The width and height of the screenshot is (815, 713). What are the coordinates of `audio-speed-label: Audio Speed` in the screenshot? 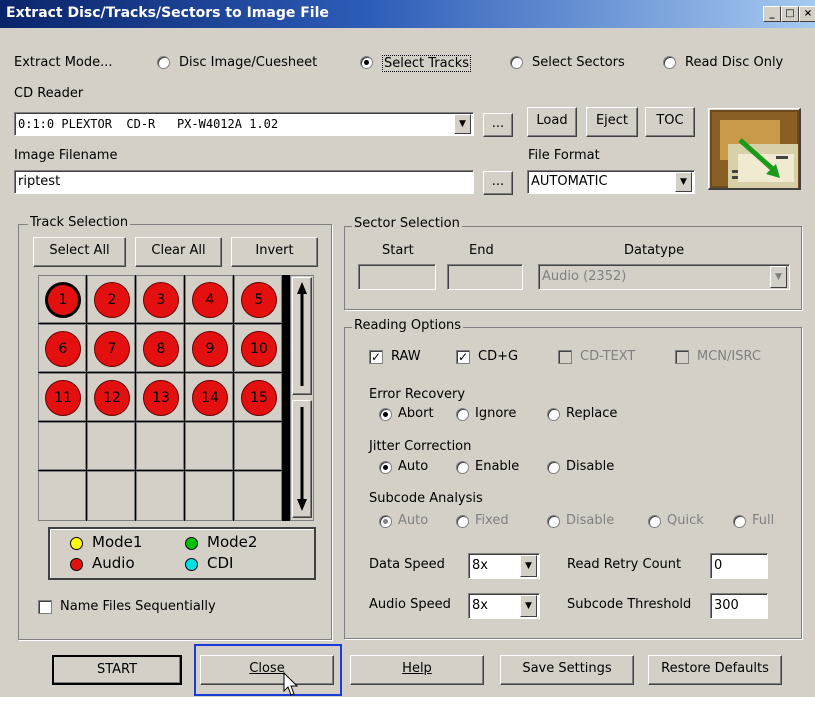 It's located at (410, 604).